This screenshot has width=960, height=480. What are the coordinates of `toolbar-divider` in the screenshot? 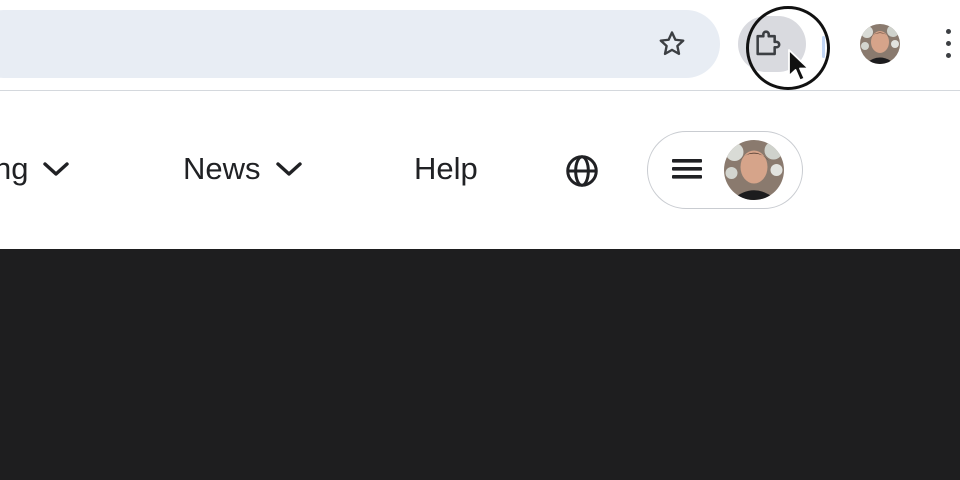 It's located at (823, 47).